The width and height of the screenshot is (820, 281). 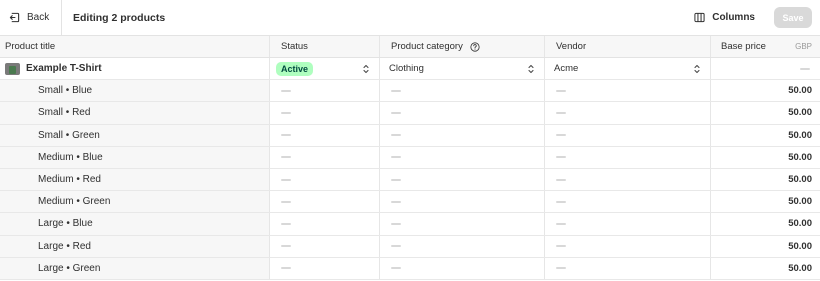 I want to click on columns-icon, so click(x=699, y=17).